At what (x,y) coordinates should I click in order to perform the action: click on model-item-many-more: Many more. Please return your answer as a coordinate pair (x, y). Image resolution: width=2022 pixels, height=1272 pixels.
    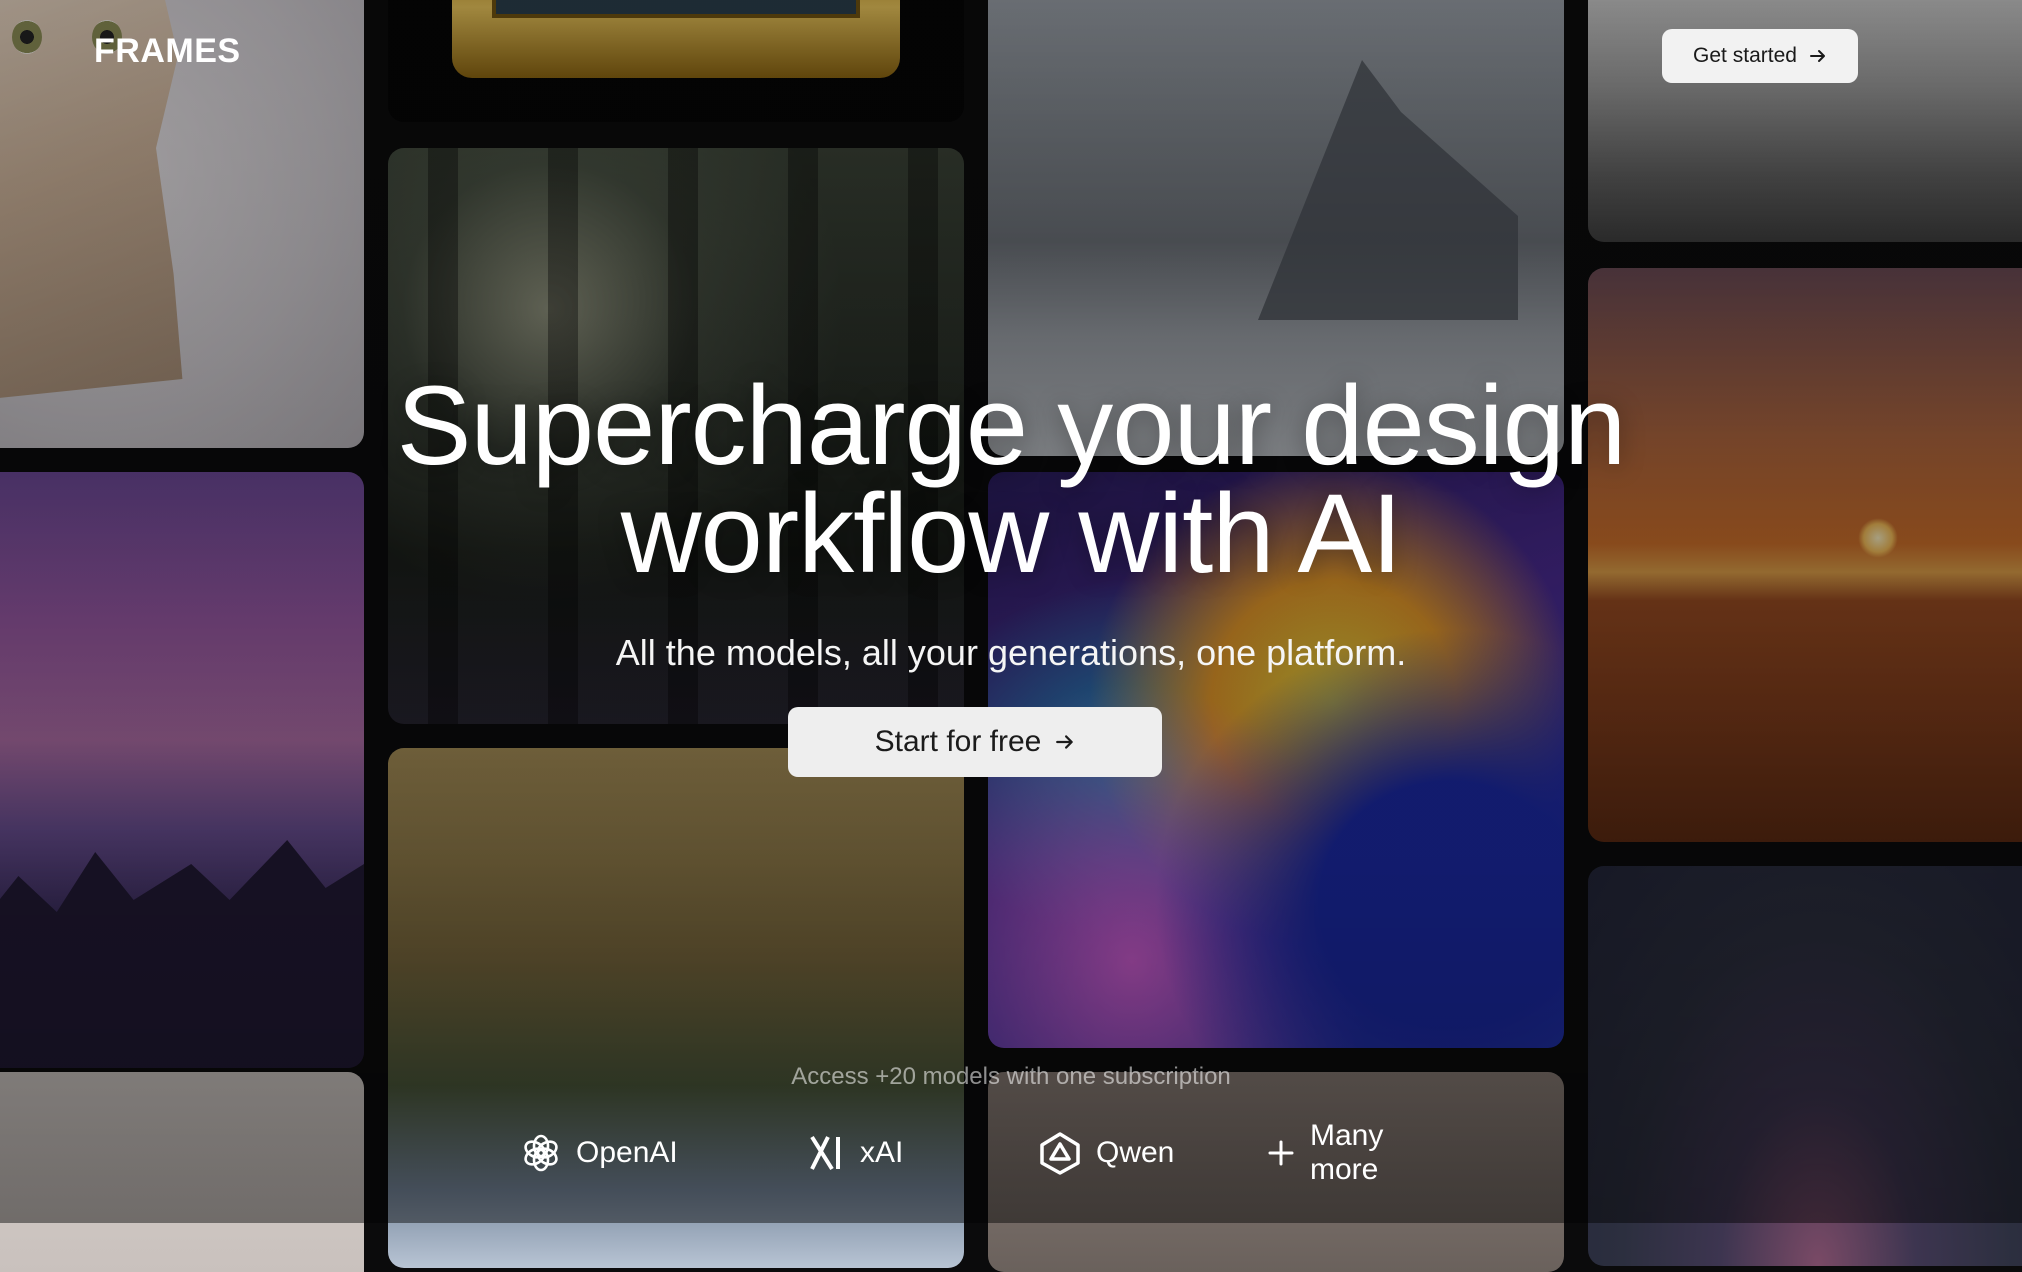
    Looking at the image, I should click on (1363, 1153).